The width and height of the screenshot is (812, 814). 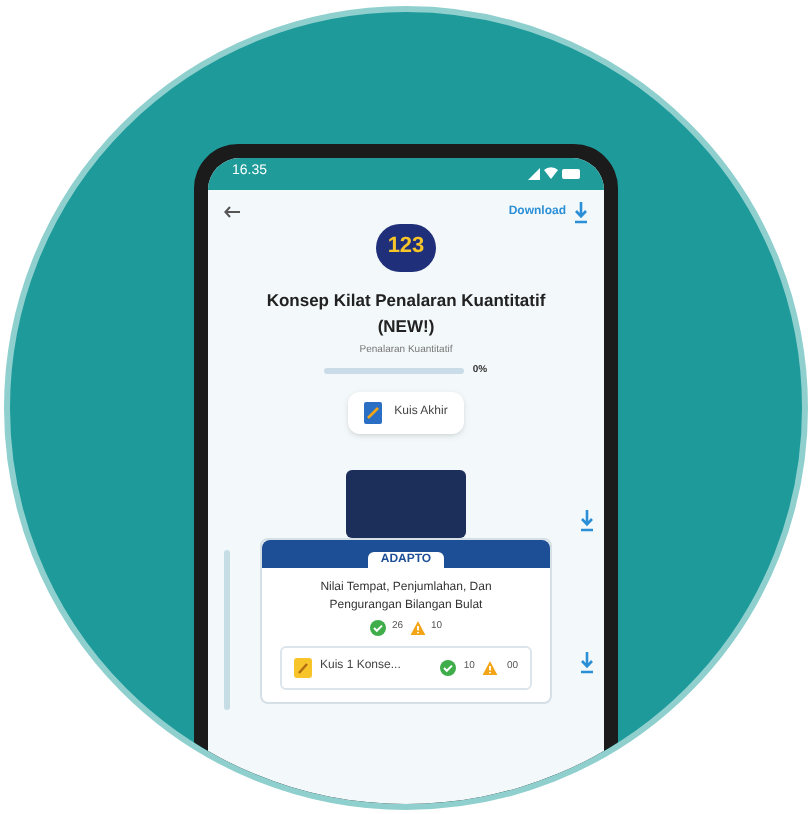 I want to click on status-icons, so click(x=554, y=173).